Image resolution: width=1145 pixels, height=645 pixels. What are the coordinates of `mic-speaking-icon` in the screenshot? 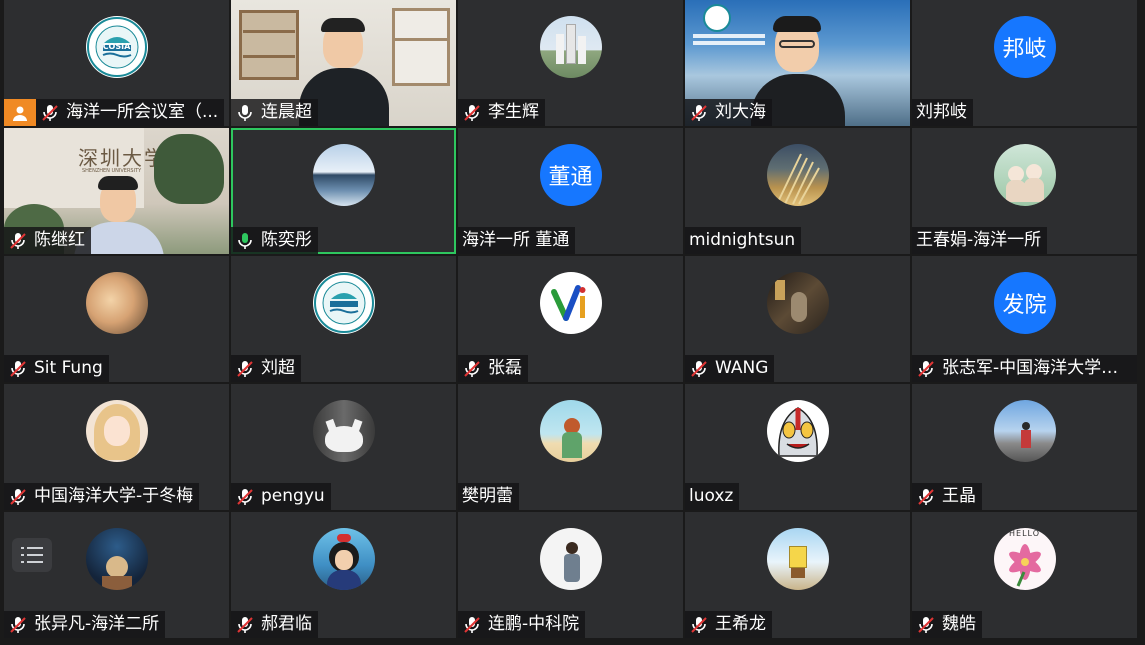 It's located at (245, 240).